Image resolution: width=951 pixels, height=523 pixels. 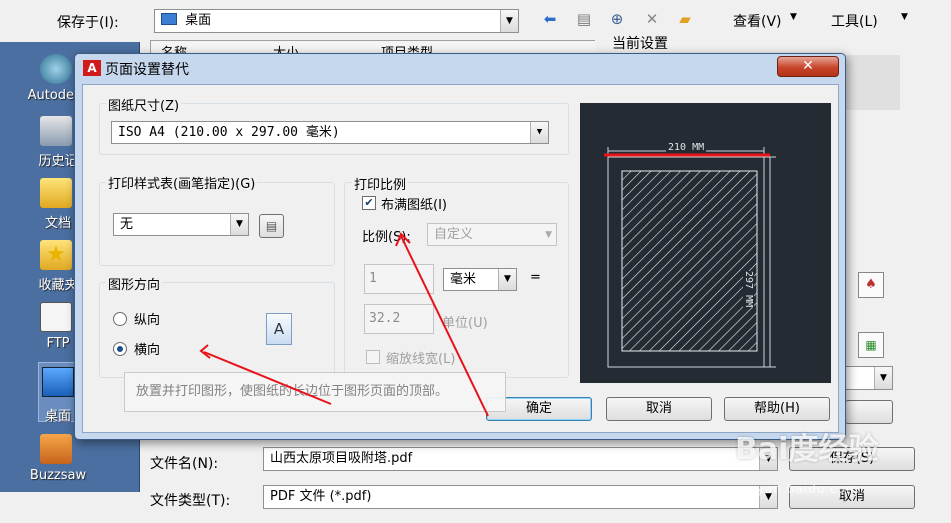 I want to click on filetype-dropdown: PDF 文件 (*.pdf) ▼, so click(x=520, y=497).